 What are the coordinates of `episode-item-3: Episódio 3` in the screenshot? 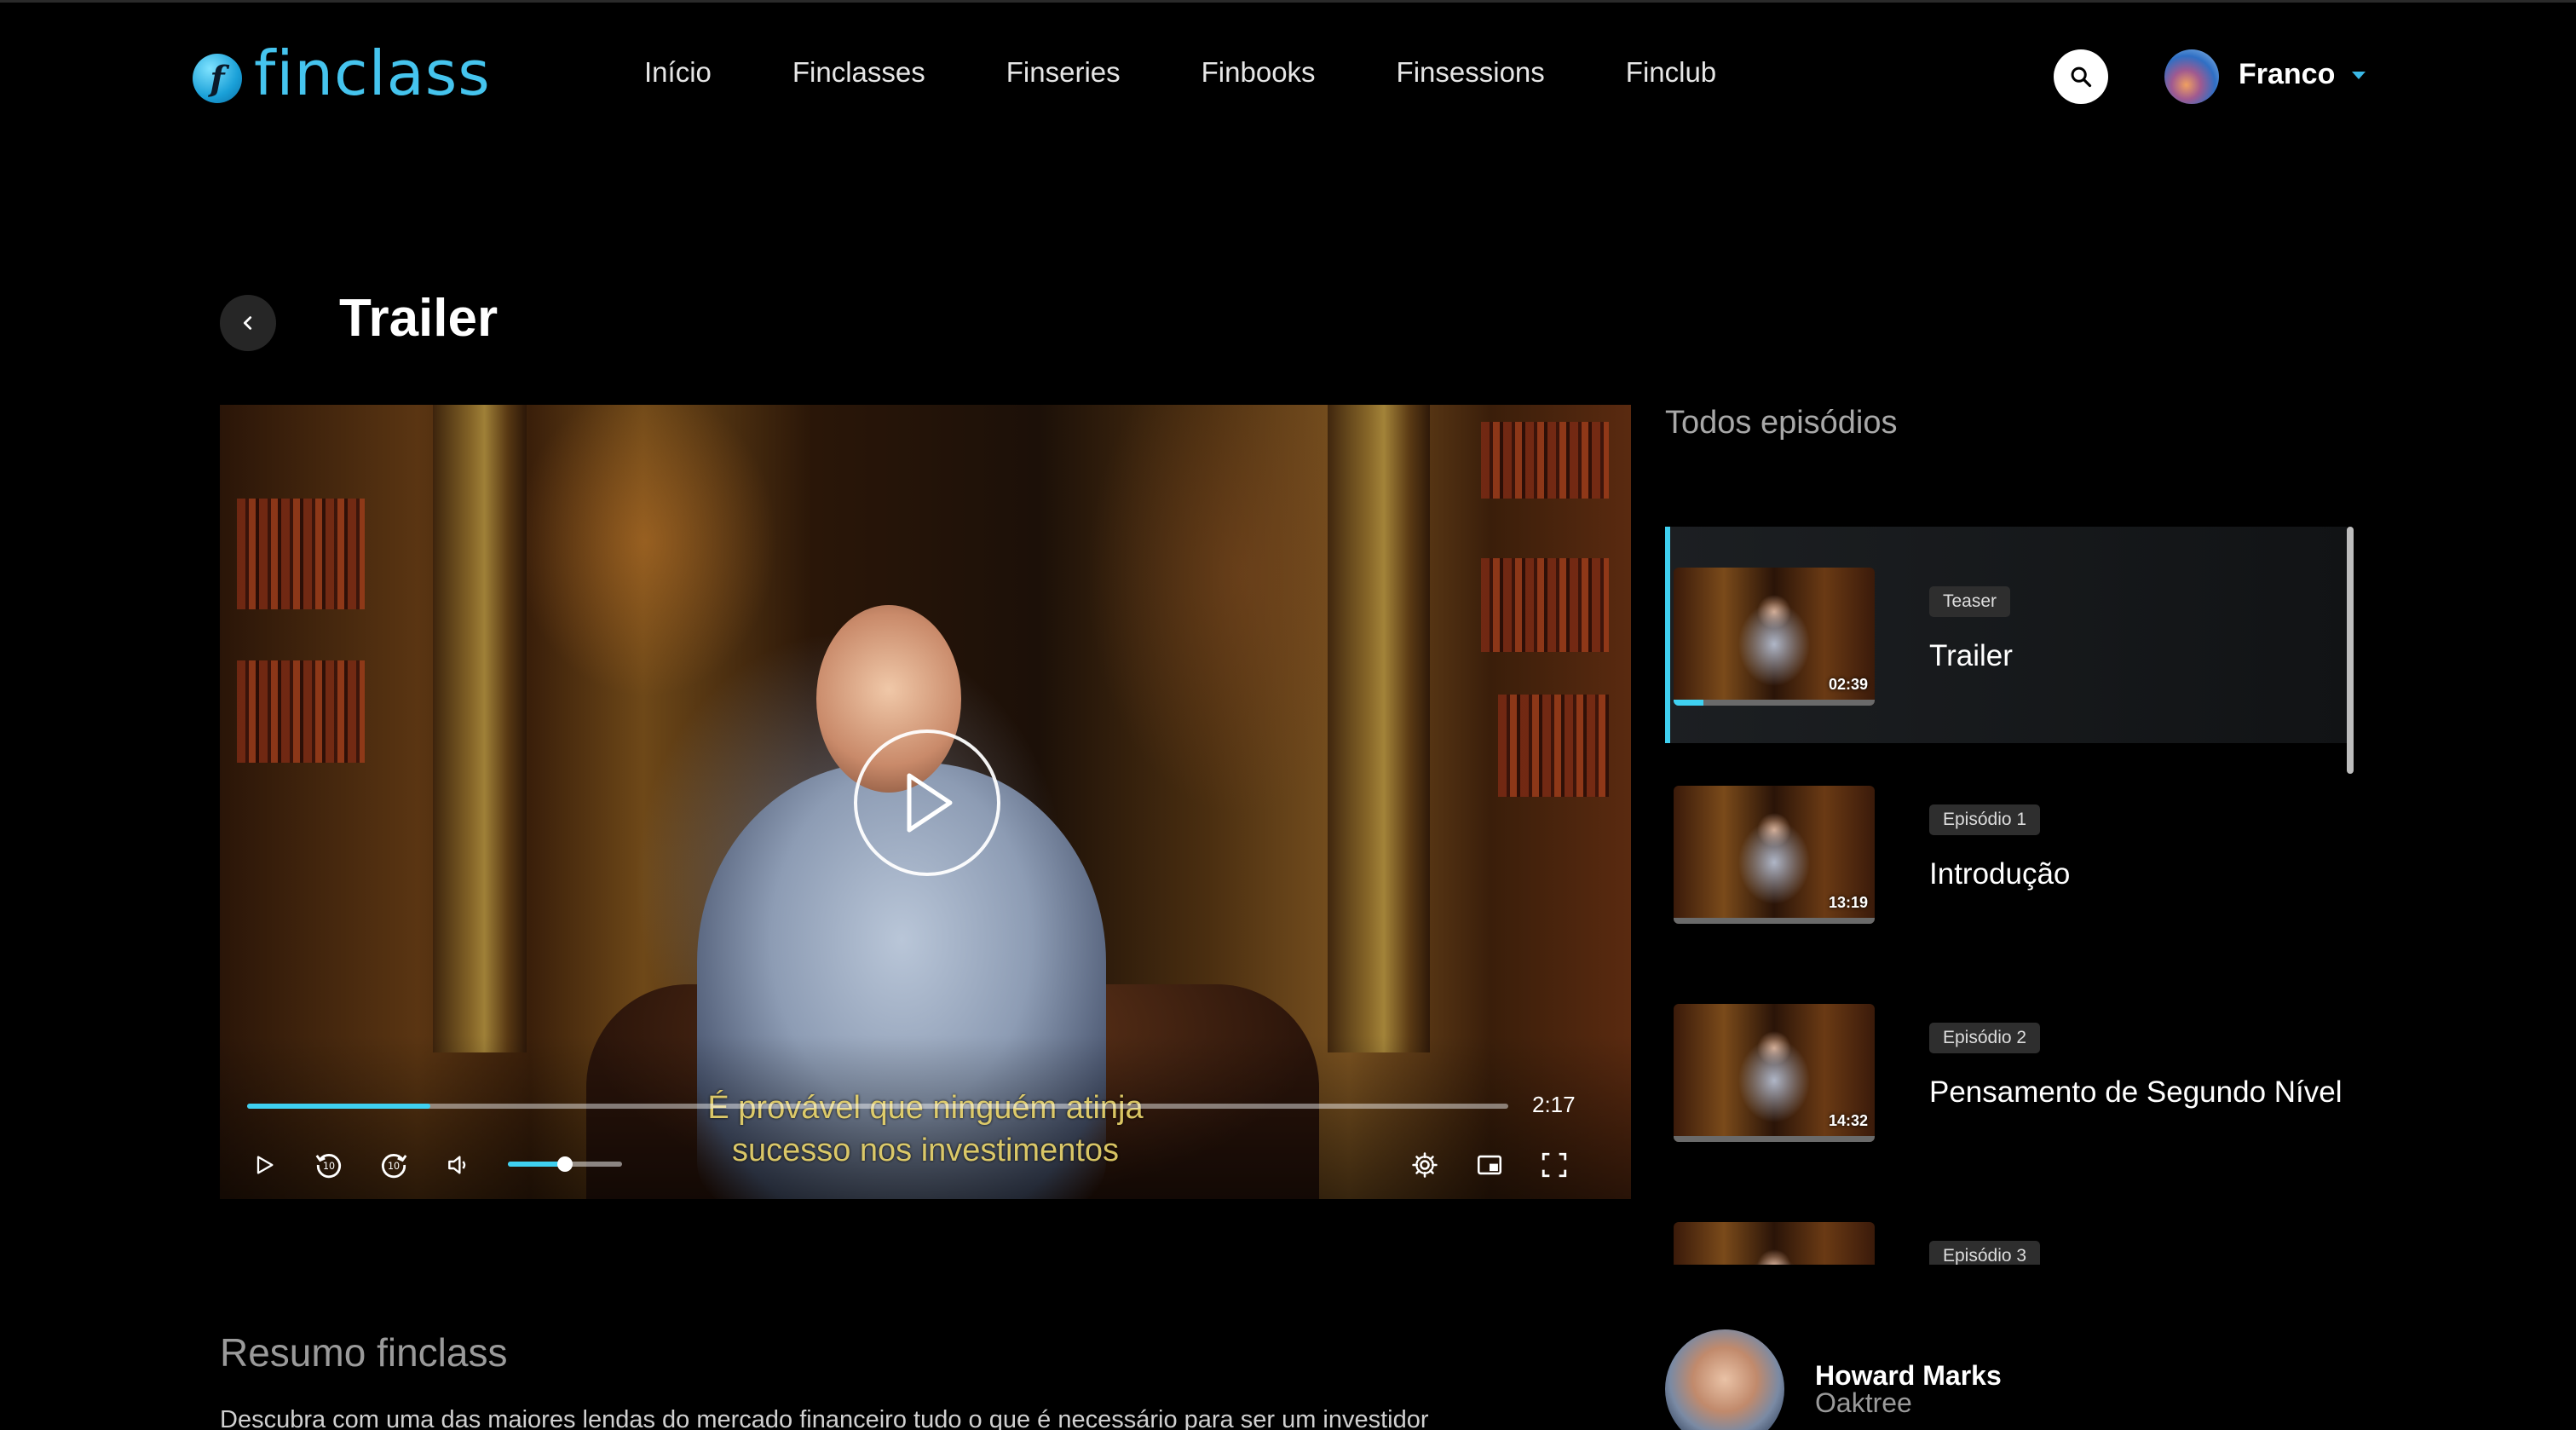 It's located at (2006, 1223).